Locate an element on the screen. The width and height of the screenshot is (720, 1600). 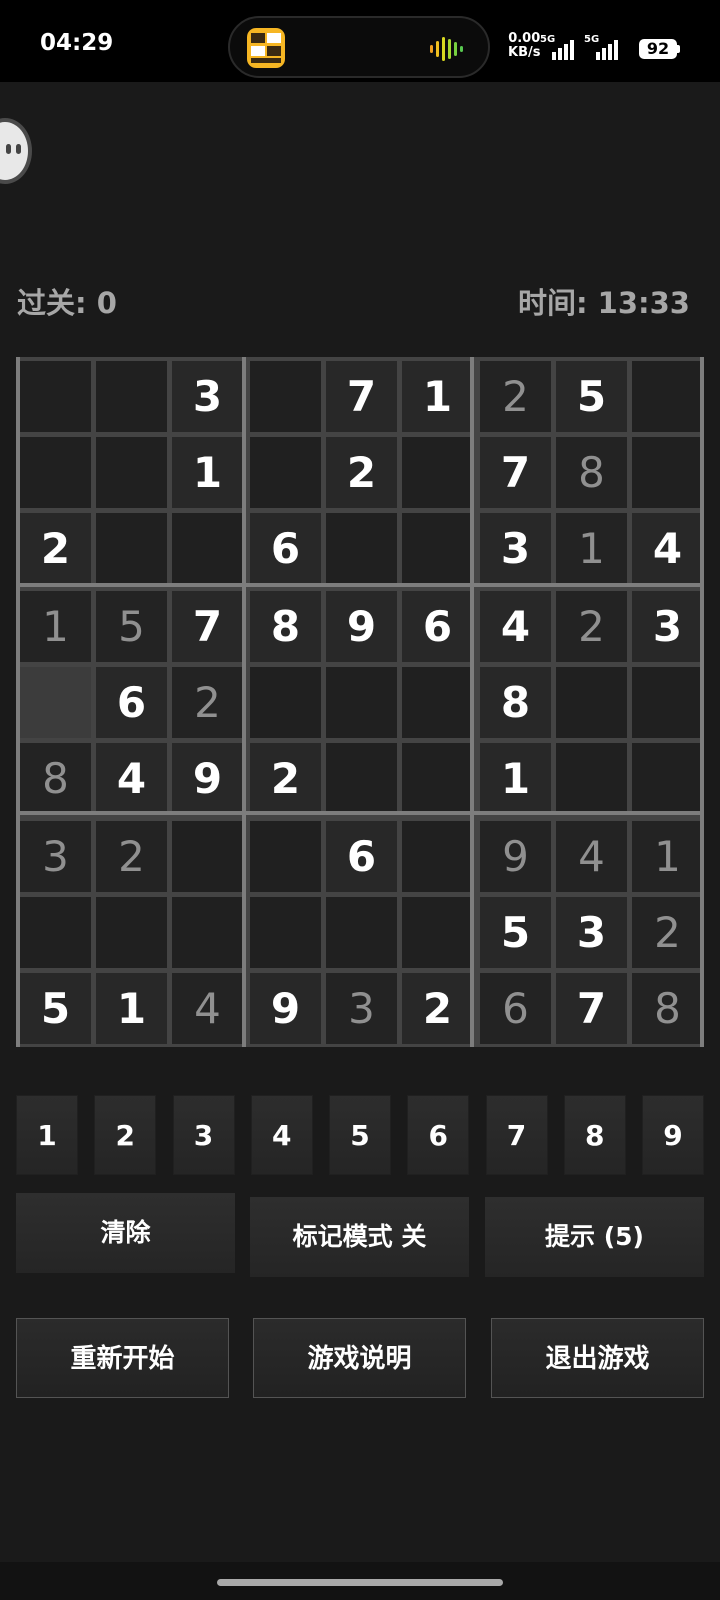
sudoku-cell-r4-c8: 2 is located at coordinates (591, 626).